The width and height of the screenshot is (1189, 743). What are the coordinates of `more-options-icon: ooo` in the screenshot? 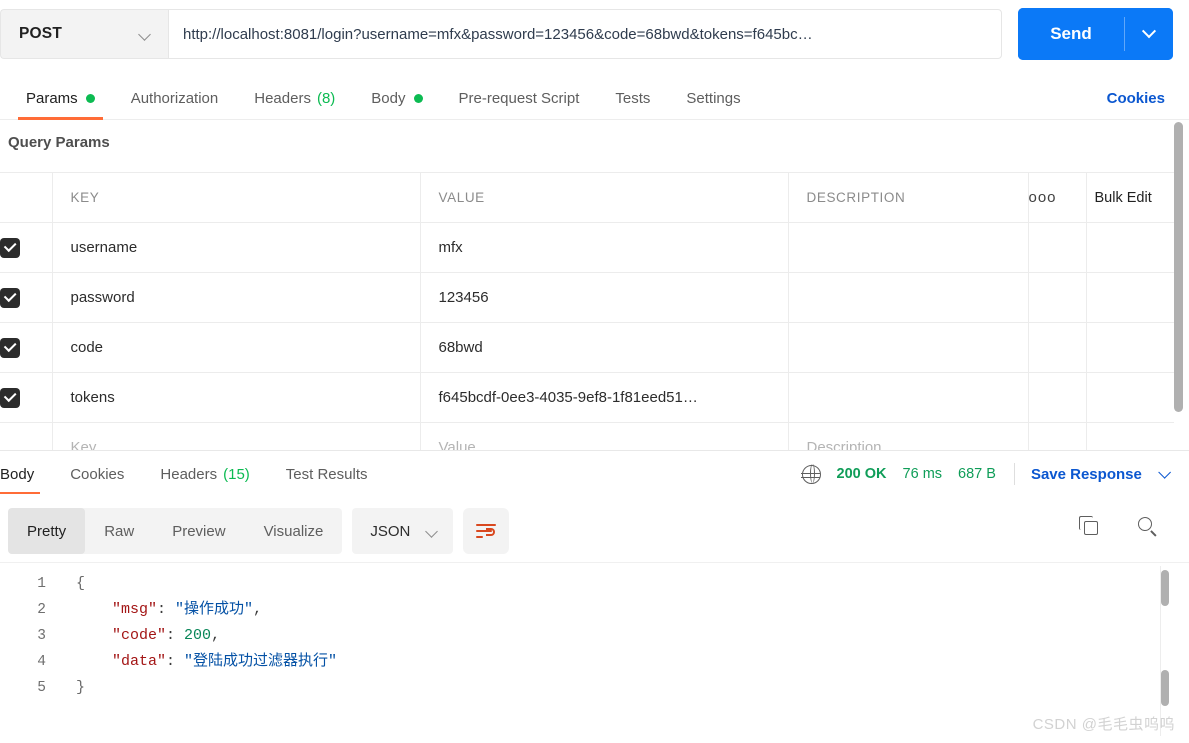 It's located at (1057, 197).